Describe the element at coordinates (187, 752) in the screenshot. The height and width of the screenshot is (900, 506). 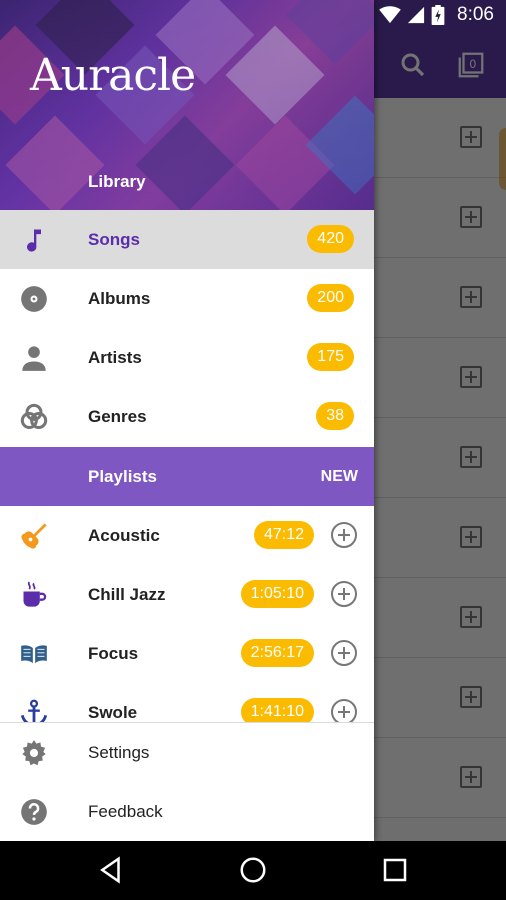
I see `drawer-item-settings: Settings` at that location.